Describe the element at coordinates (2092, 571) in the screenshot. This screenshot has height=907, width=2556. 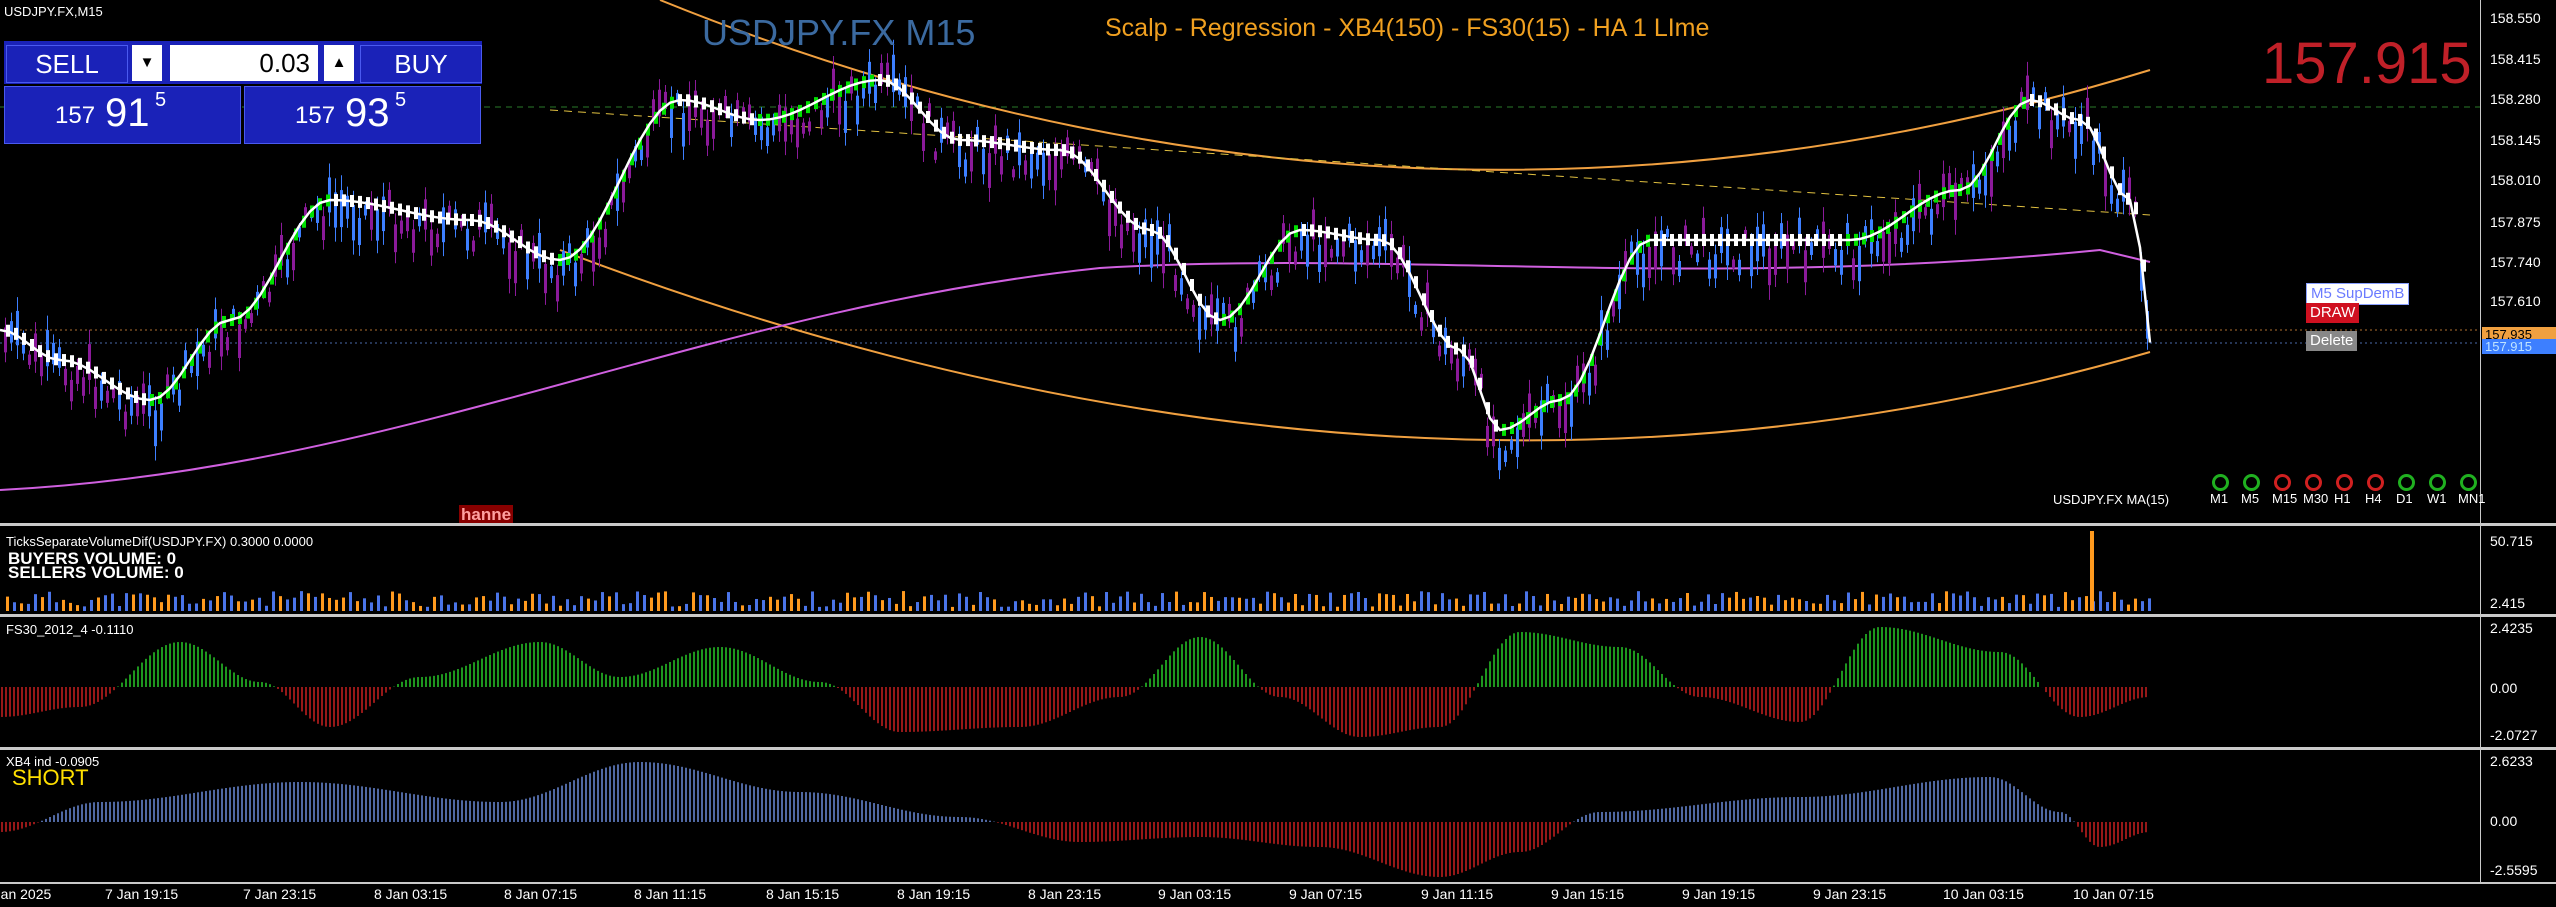
I see `volume-spike-bar` at that location.